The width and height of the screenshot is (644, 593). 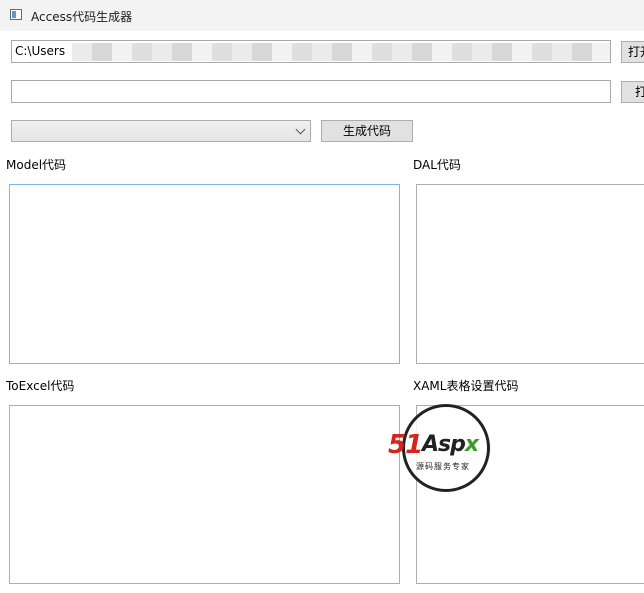 I want to click on xaml-code-label: XAML表格设置代码, so click(x=466, y=386).